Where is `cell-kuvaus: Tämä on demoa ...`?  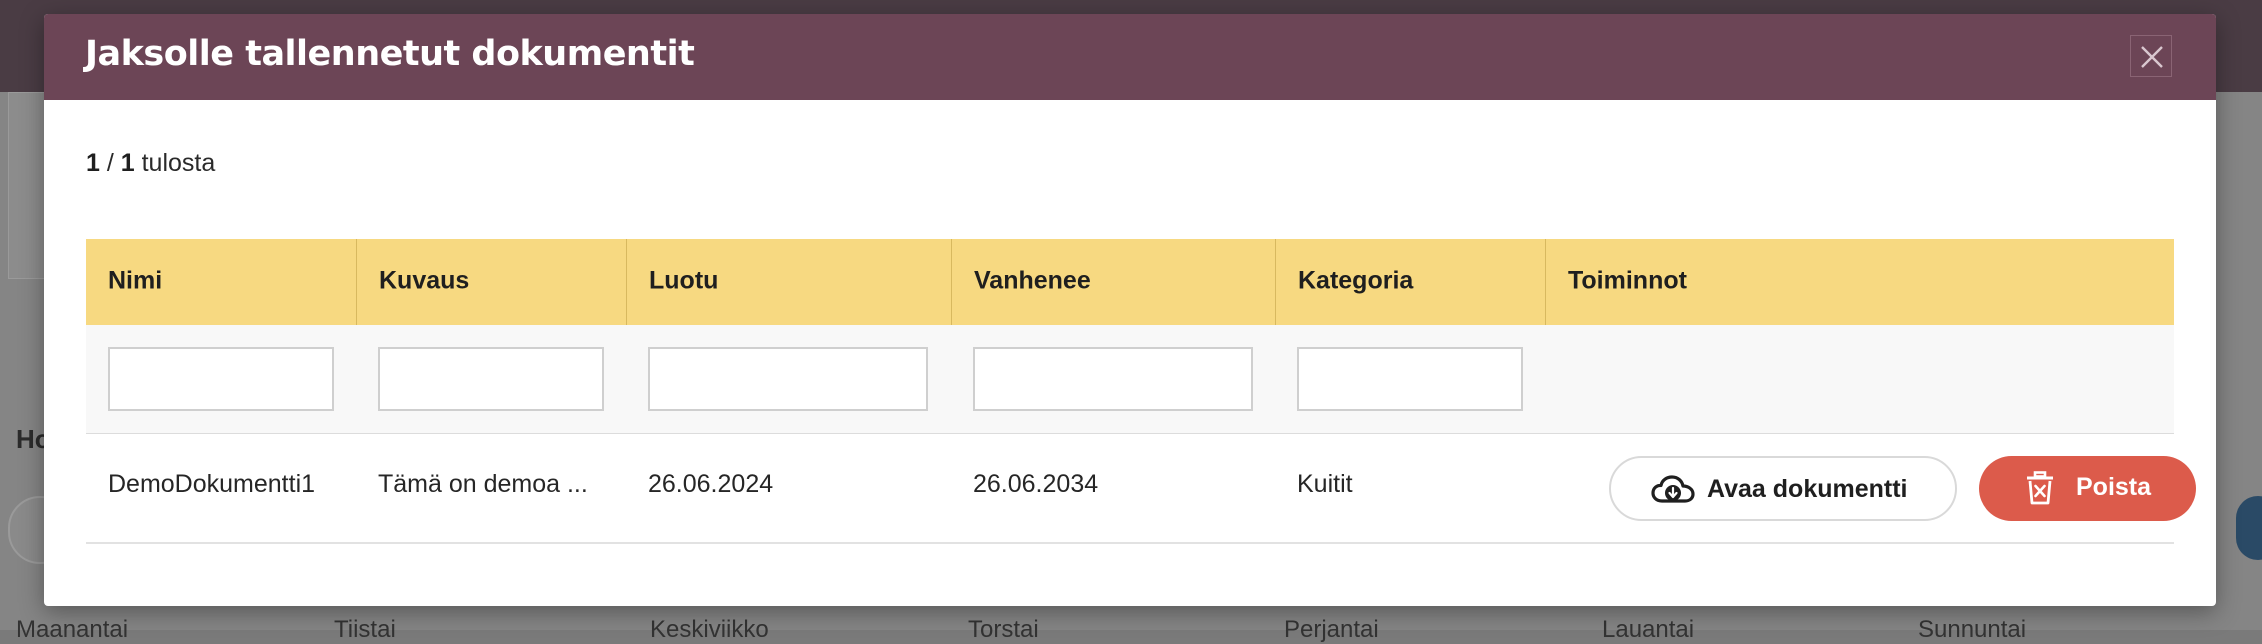 cell-kuvaus: Tämä on demoa ... is located at coordinates (483, 484).